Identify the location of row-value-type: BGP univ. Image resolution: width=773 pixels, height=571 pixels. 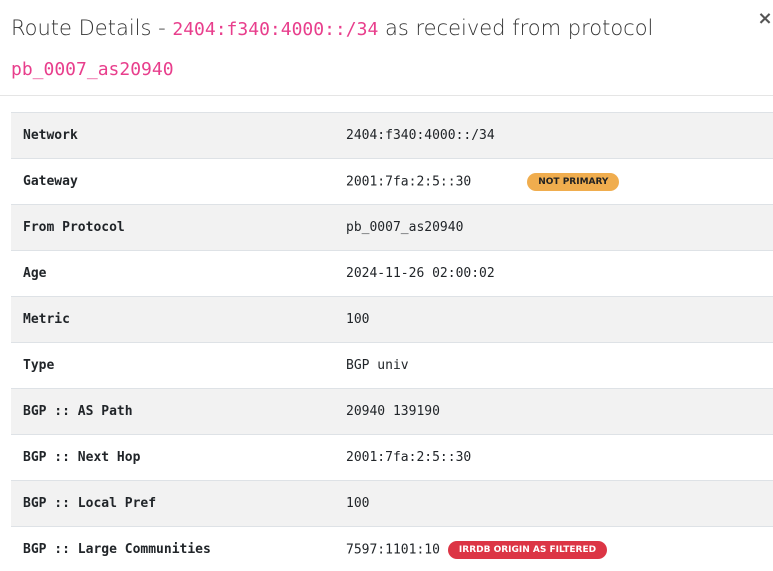
(377, 365).